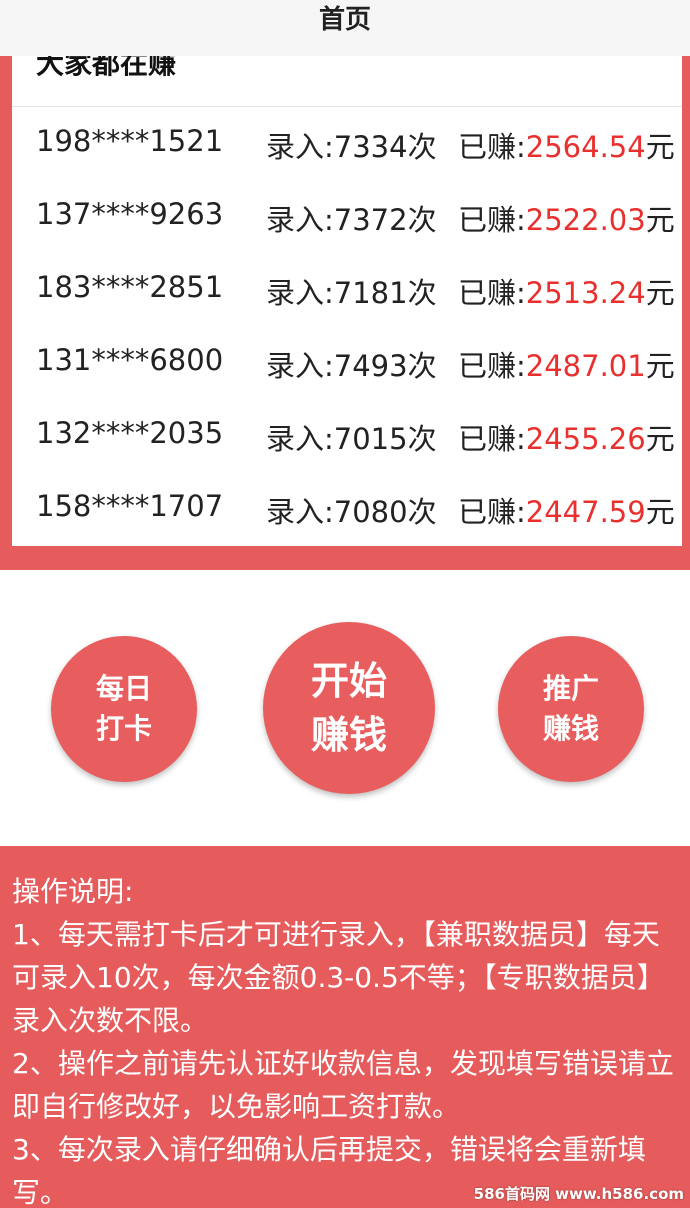 The image size is (690, 1208). I want to click on earned-value: 已赚:2564.54元, so click(566, 145).